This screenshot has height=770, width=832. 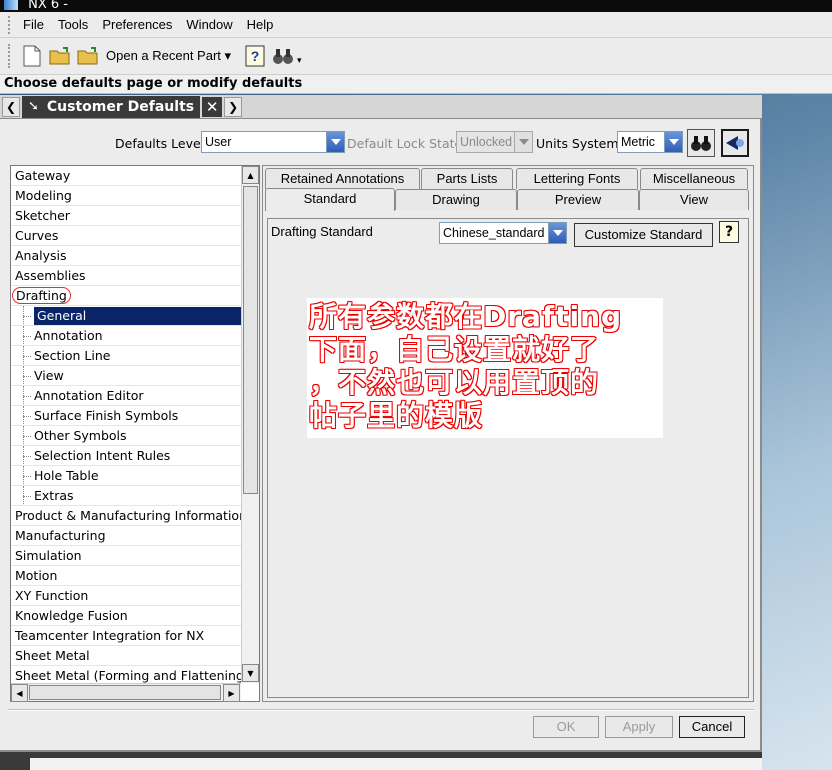 I want to click on tree-item-other-symbols: Other Symbols, so click(x=126, y=436).